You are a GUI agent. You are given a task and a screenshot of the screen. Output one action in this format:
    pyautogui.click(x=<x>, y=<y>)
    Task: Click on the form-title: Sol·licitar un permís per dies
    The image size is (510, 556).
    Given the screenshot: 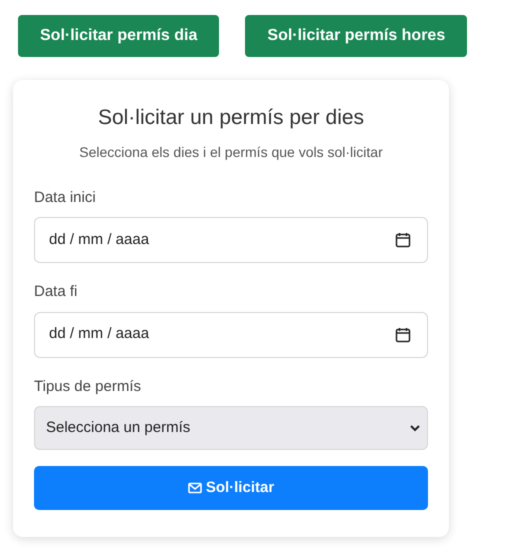 What is the action you would take?
    pyautogui.click(x=231, y=118)
    